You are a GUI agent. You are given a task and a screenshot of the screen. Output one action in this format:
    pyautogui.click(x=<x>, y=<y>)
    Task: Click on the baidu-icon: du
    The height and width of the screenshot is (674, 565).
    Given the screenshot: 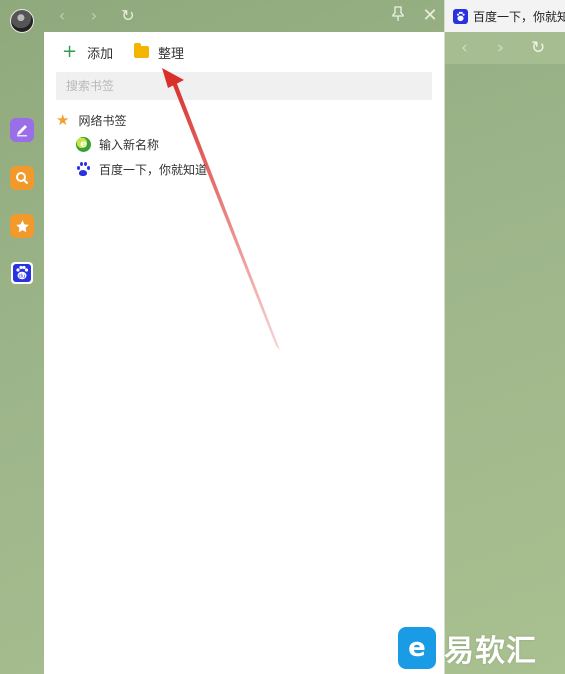 What is the action you would take?
    pyautogui.click(x=22, y=273)
    